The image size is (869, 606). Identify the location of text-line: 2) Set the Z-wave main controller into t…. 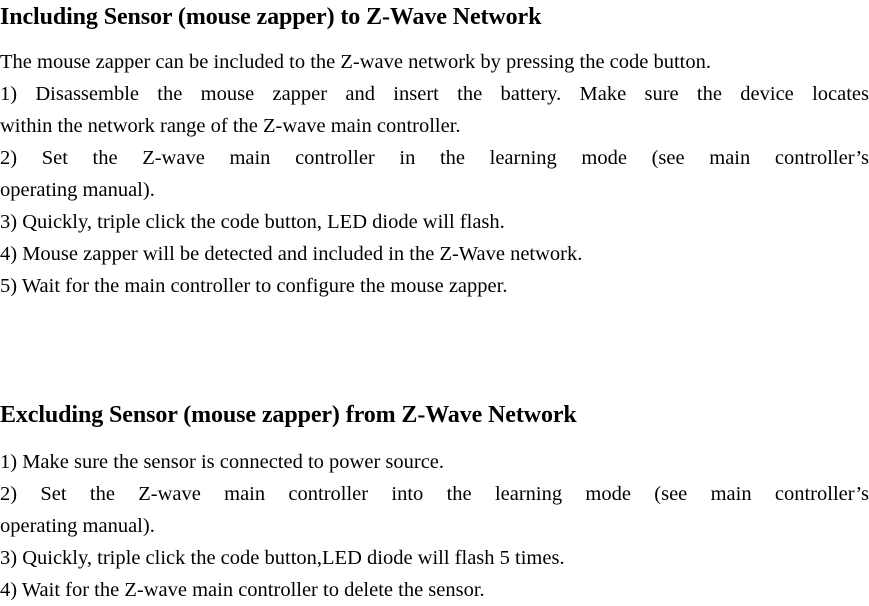
(434, 494).